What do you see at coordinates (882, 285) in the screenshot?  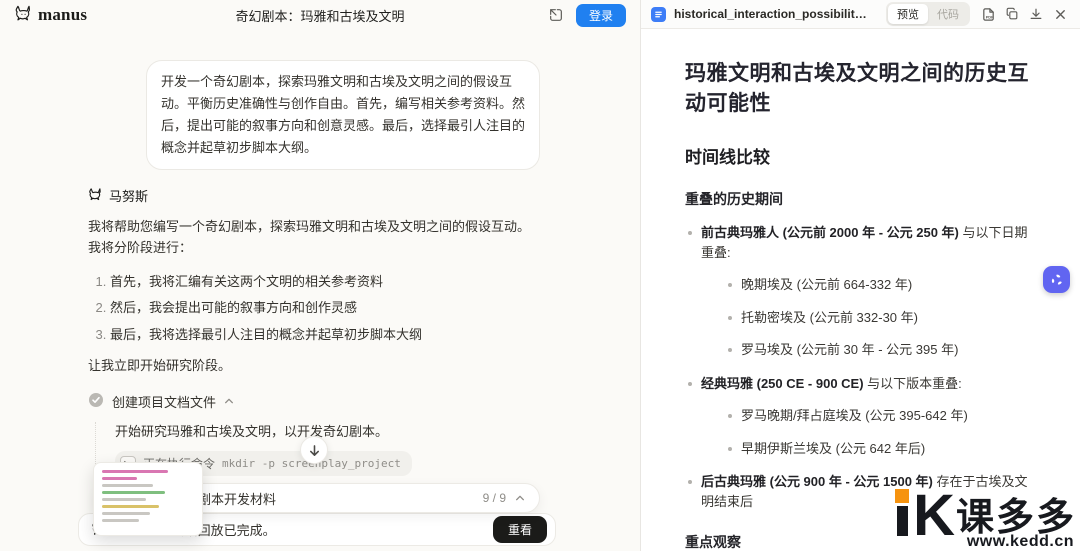 I see `timeline-subitem: 晚期埃及 (公元前 664-332 年)` at bounding box center [882, 285].